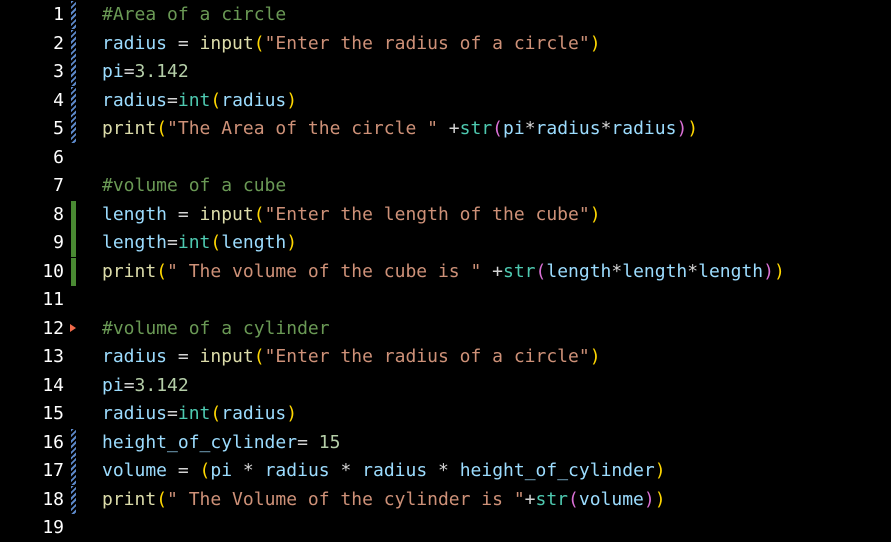 This screenshot has height=542, width=891. Describe the element at coordinates (445, 186) in the screenshot. I see `code-line: 7 #volume of a cube` at that location.